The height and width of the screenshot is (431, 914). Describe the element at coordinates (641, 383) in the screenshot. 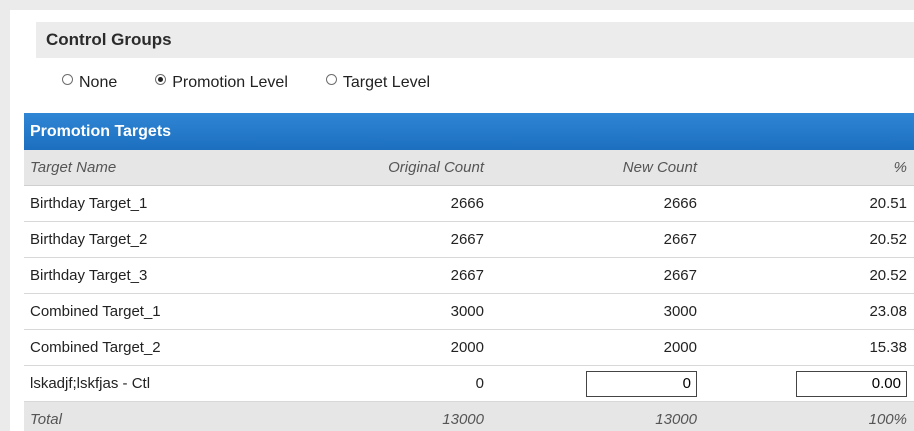

I see `new-count-input` at that location.